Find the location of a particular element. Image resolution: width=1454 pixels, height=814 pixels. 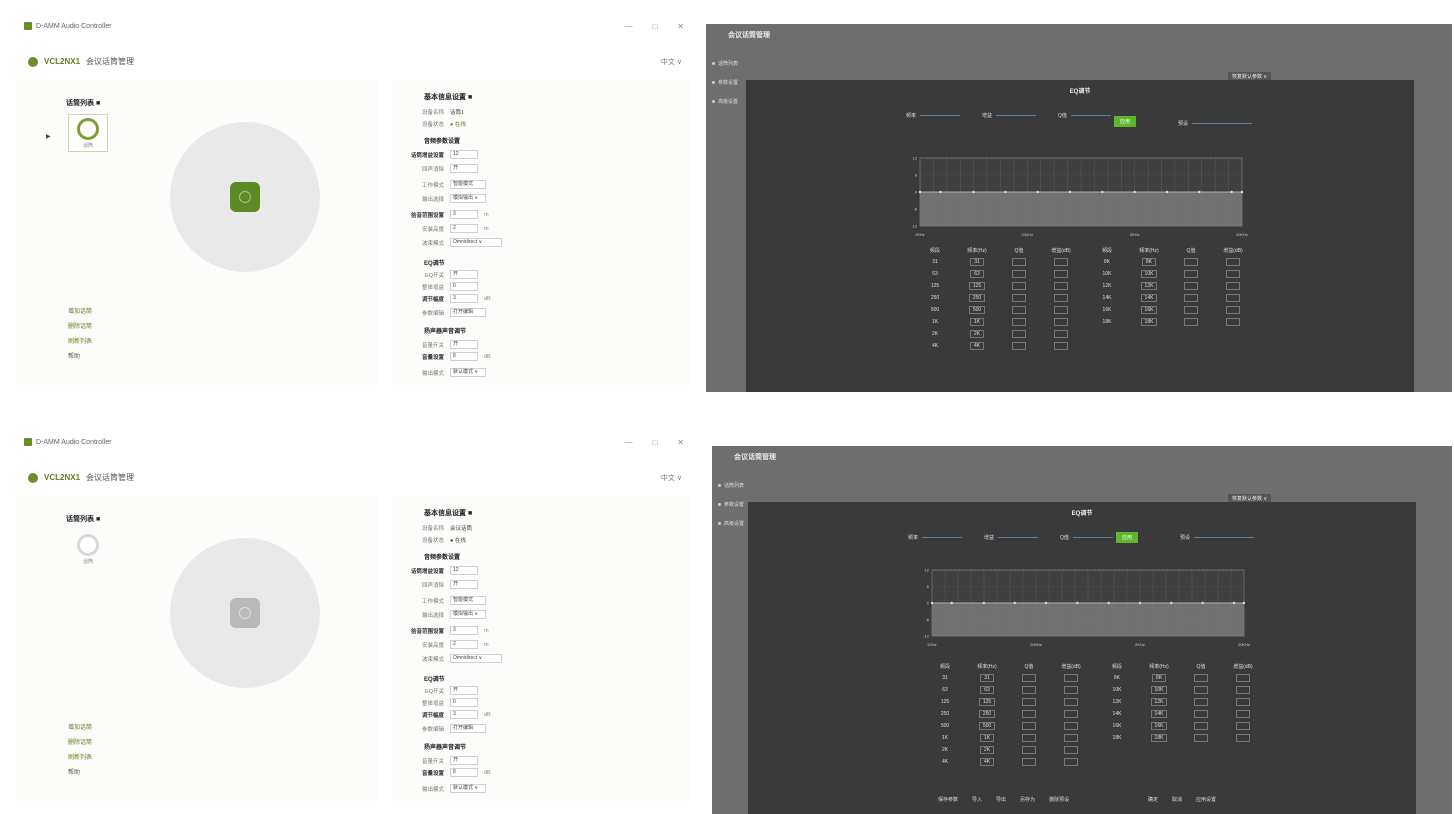

band-cell-input: 63 is located at coordinates (987, 690).